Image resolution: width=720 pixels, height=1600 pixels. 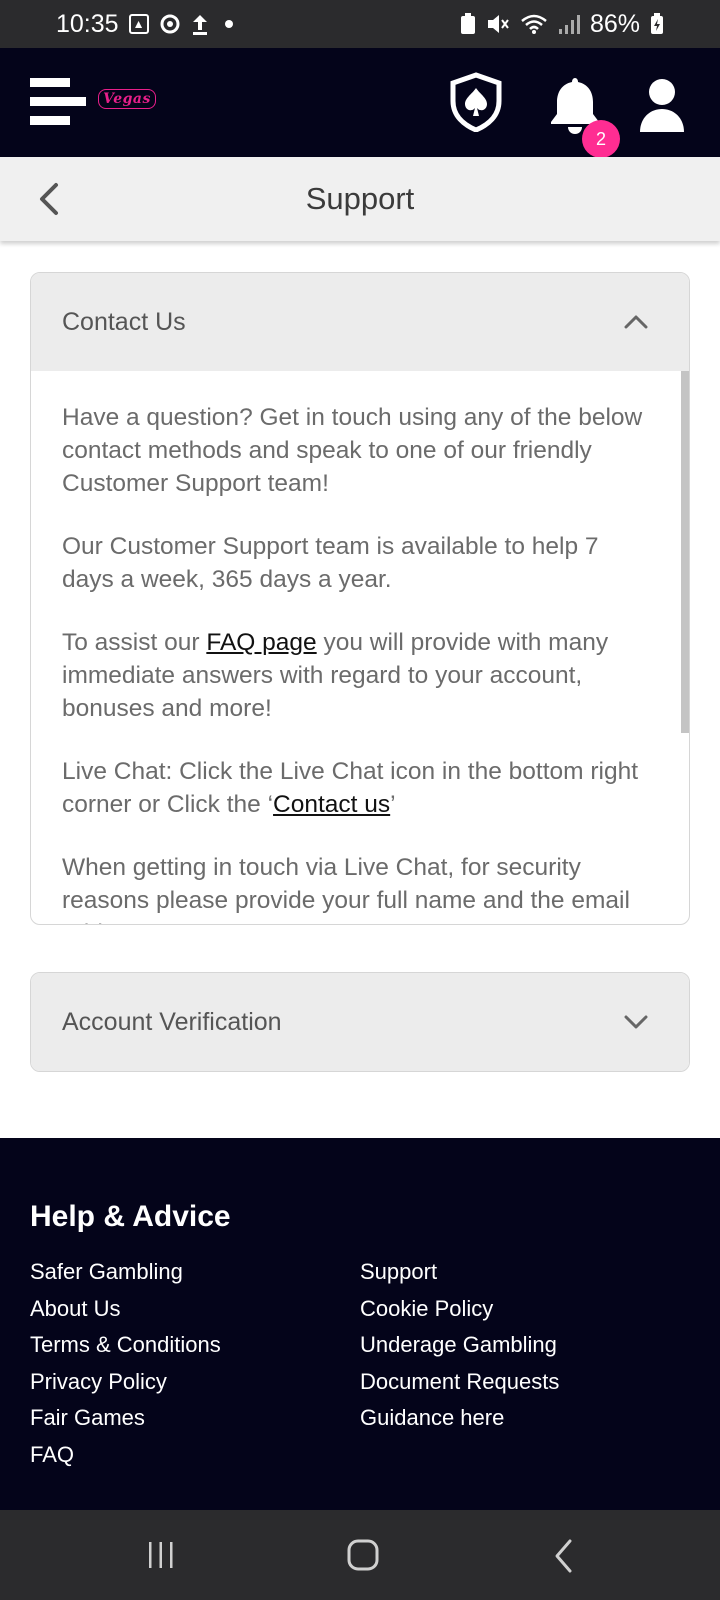 What do you see at coordinates (170, 24) in the screenshot?
I see `sync-icon` at bounding box center [170, 24].